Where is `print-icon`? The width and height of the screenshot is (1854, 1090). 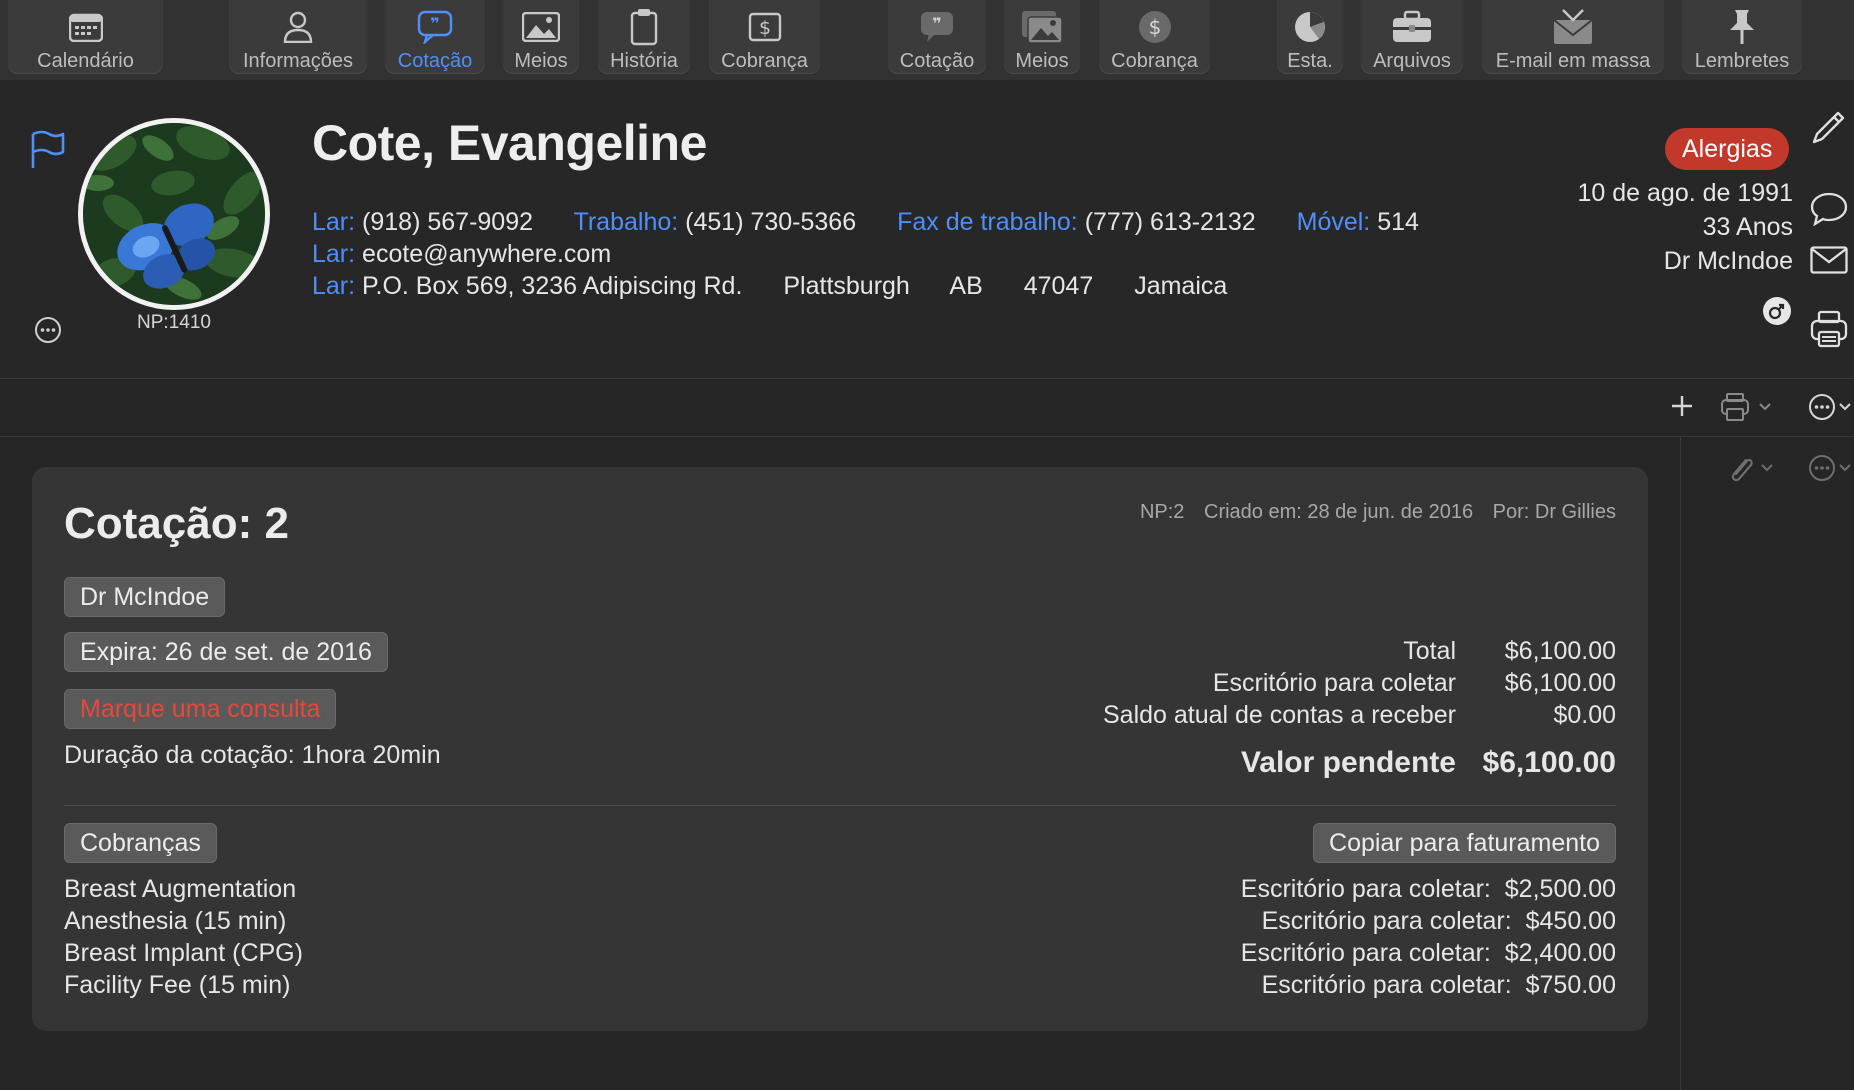
print-icon is located at coordinates (1829, 331).